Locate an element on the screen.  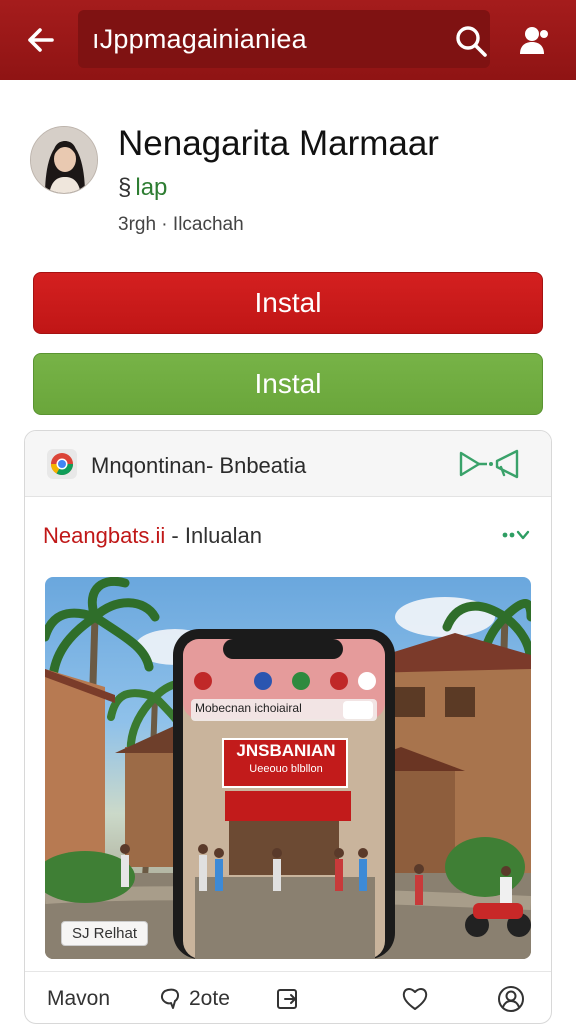
action-first: Mavon is located at coordinates (78, 999).